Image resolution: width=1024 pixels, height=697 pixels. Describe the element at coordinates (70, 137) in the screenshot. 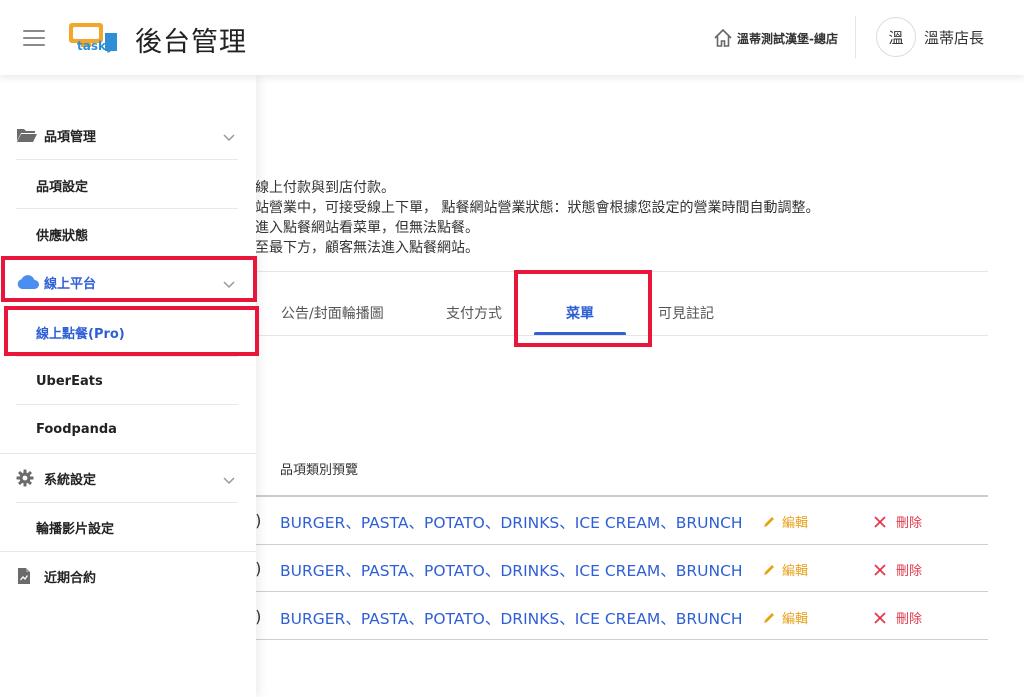

I see `sidebar-item-label: 品項管理` at that location.